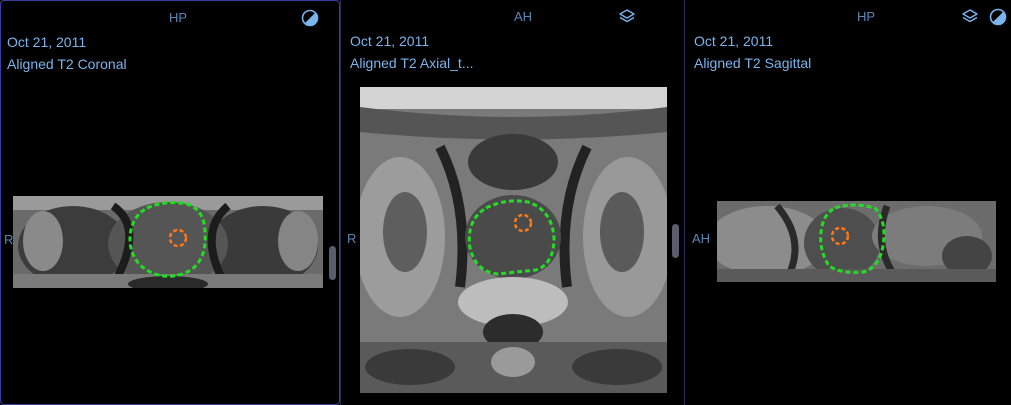 Image resolution: width=1011 pixels, height=405 pixels. What do you see at coordinates (701, 238) in the screenshot?
I see `orientation-marker-left: AH` at bounding box center [701, 238].